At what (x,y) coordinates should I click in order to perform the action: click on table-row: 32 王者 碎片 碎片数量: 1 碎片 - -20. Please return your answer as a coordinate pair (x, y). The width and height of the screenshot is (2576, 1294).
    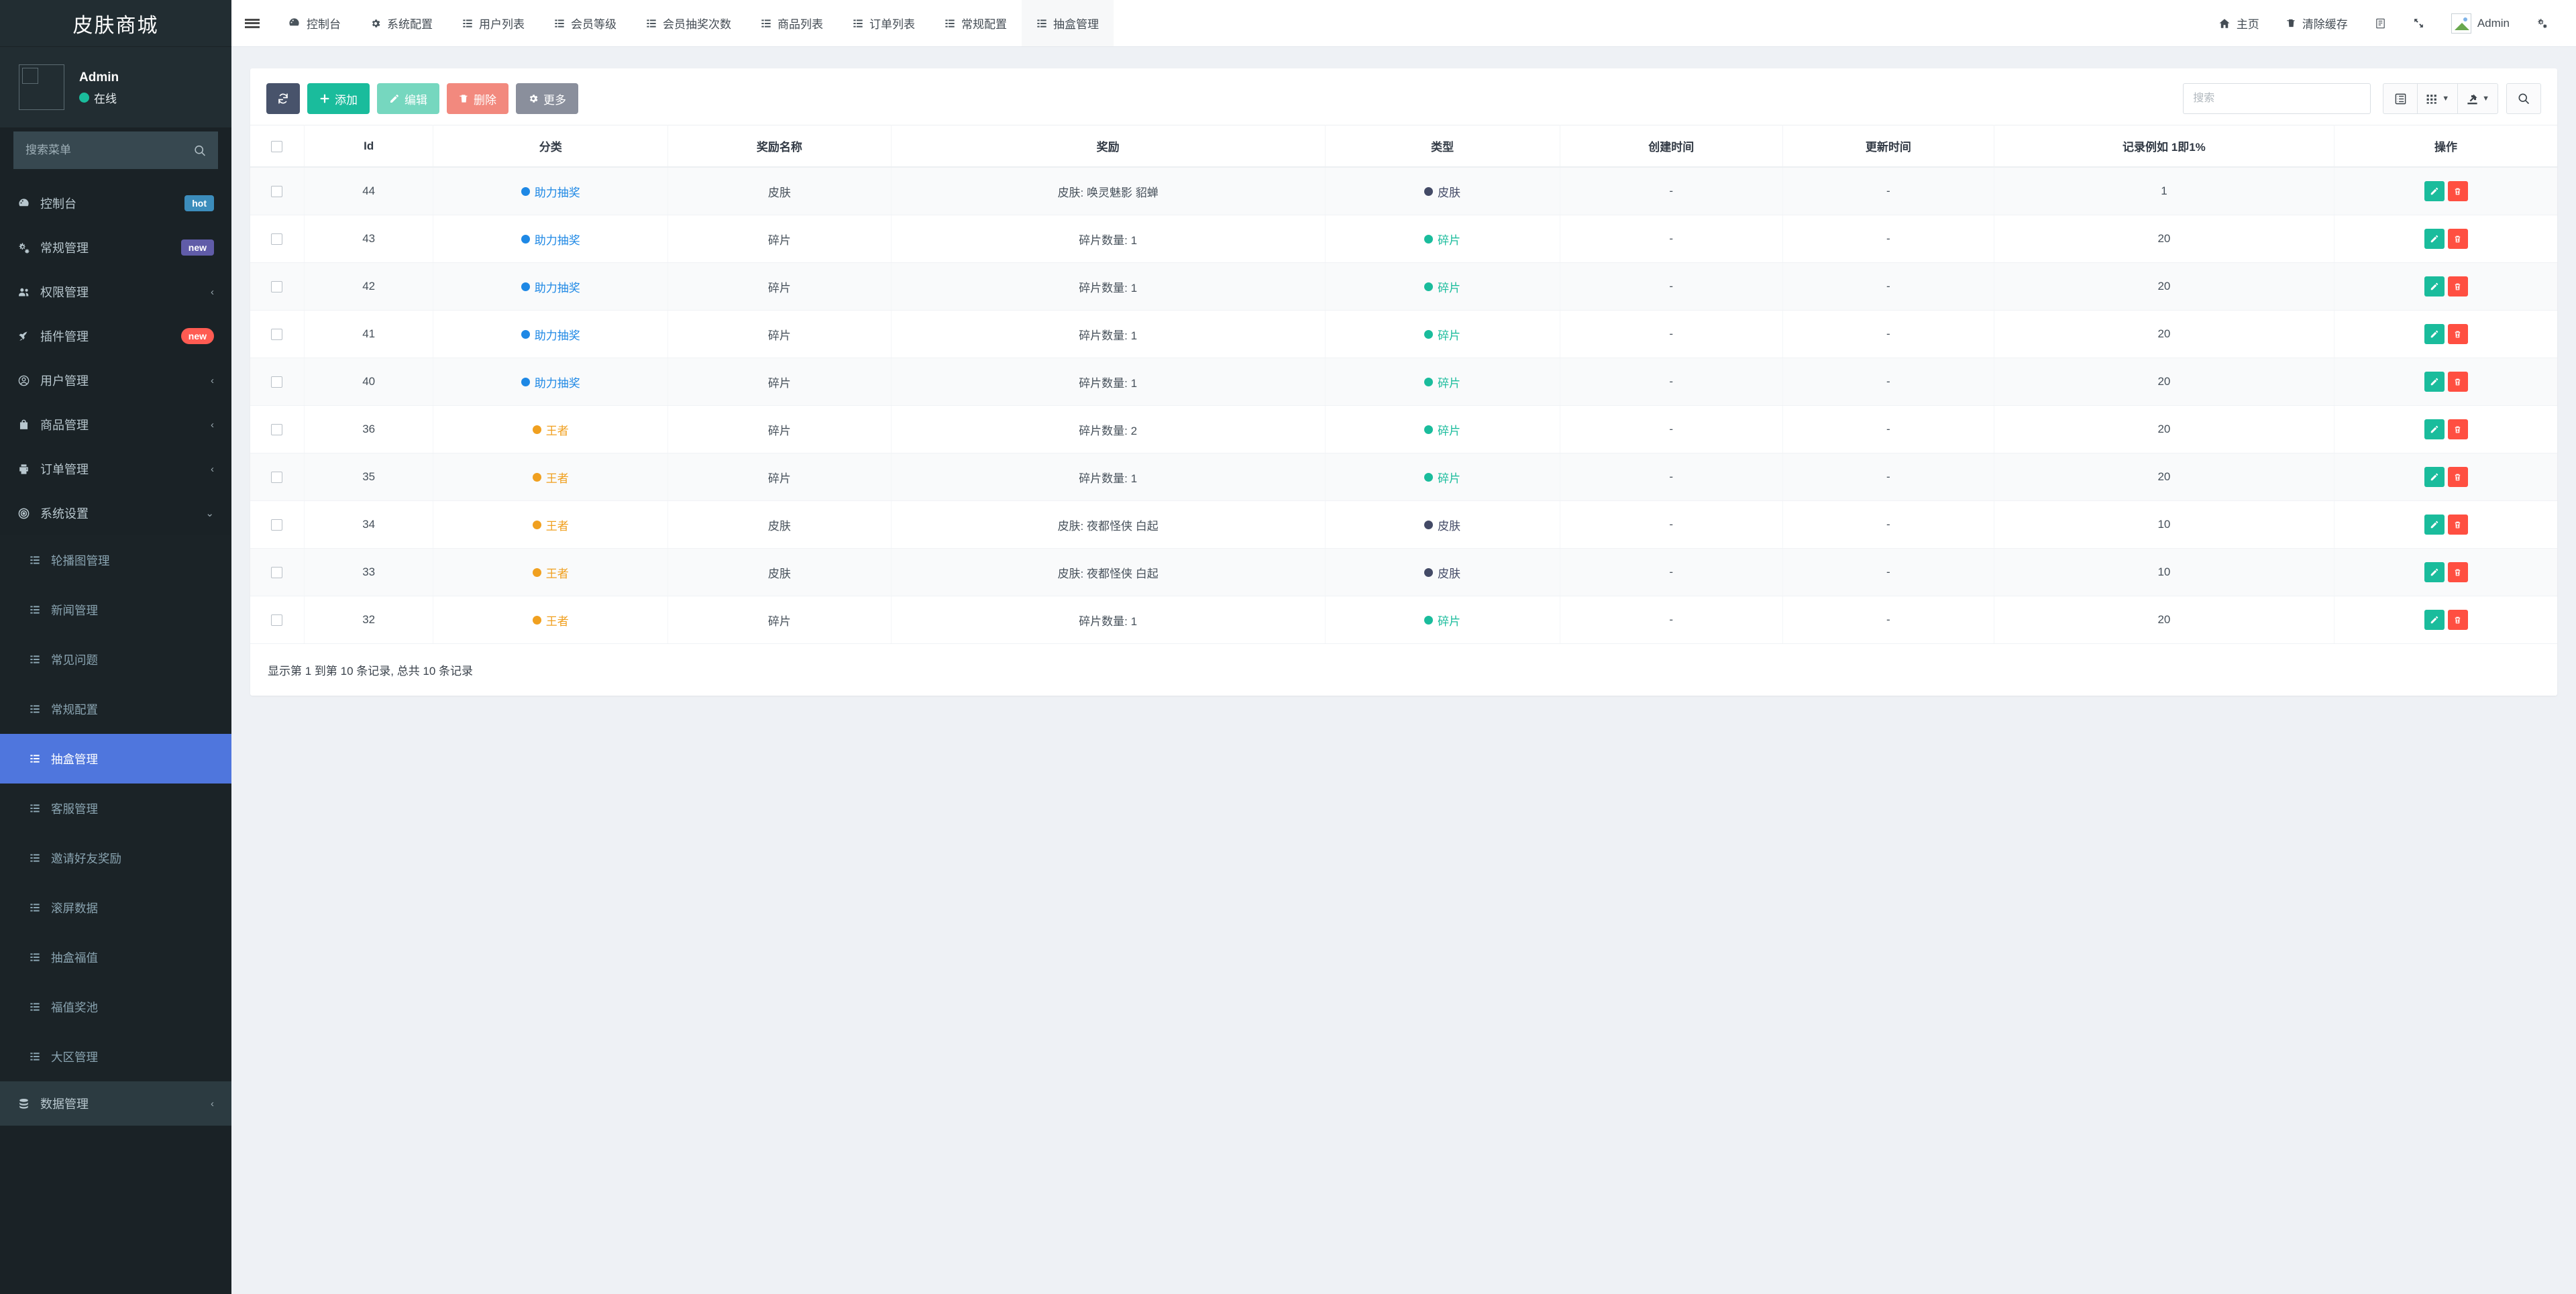
    Looking at the image, I should click on (1403, 620).